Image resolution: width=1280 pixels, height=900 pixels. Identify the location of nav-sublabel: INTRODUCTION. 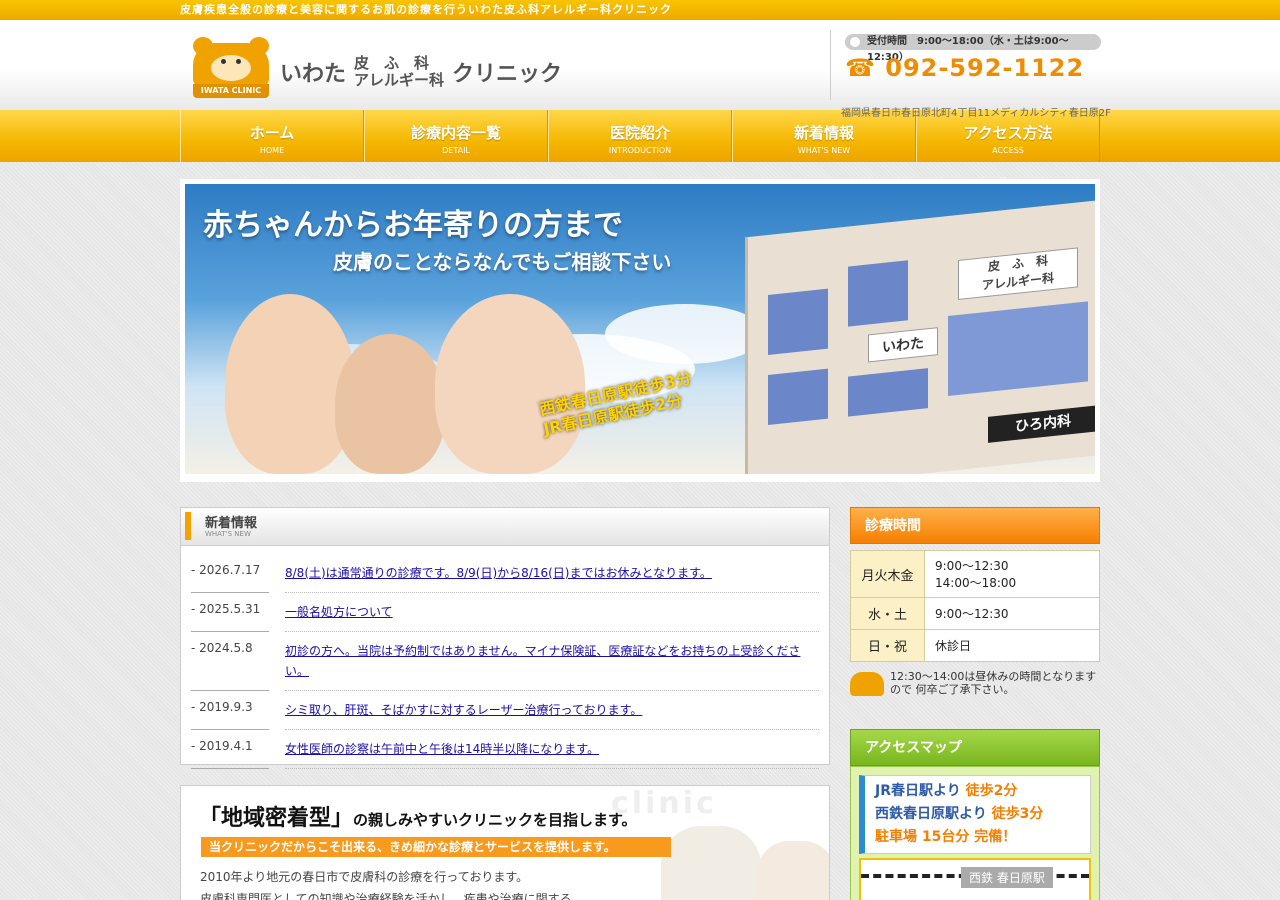
(640, 150).